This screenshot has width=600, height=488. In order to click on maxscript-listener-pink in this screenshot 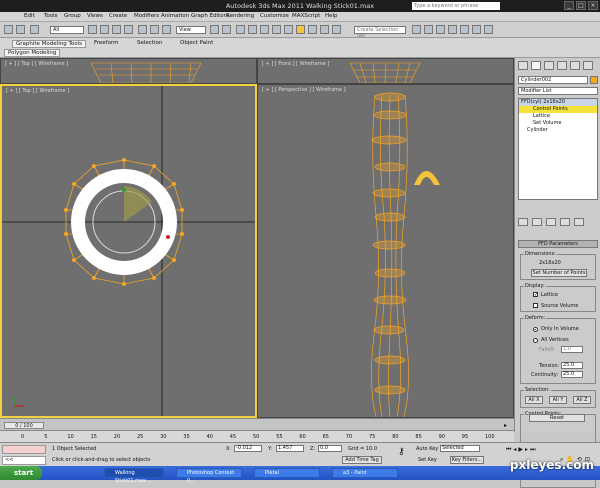, I will do `click(24, 449)`.